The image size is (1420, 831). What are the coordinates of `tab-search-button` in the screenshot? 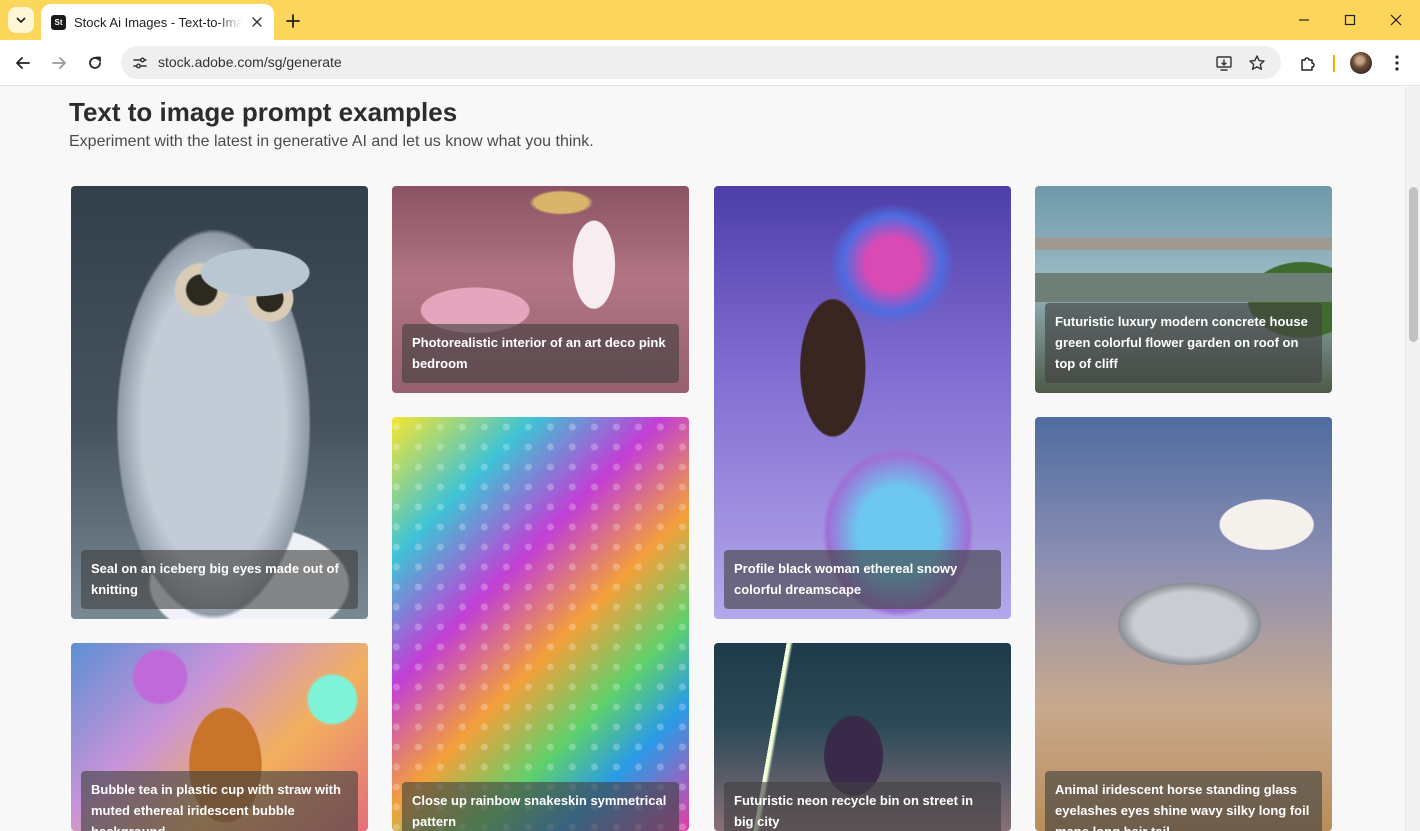 It's located at (21, 20).